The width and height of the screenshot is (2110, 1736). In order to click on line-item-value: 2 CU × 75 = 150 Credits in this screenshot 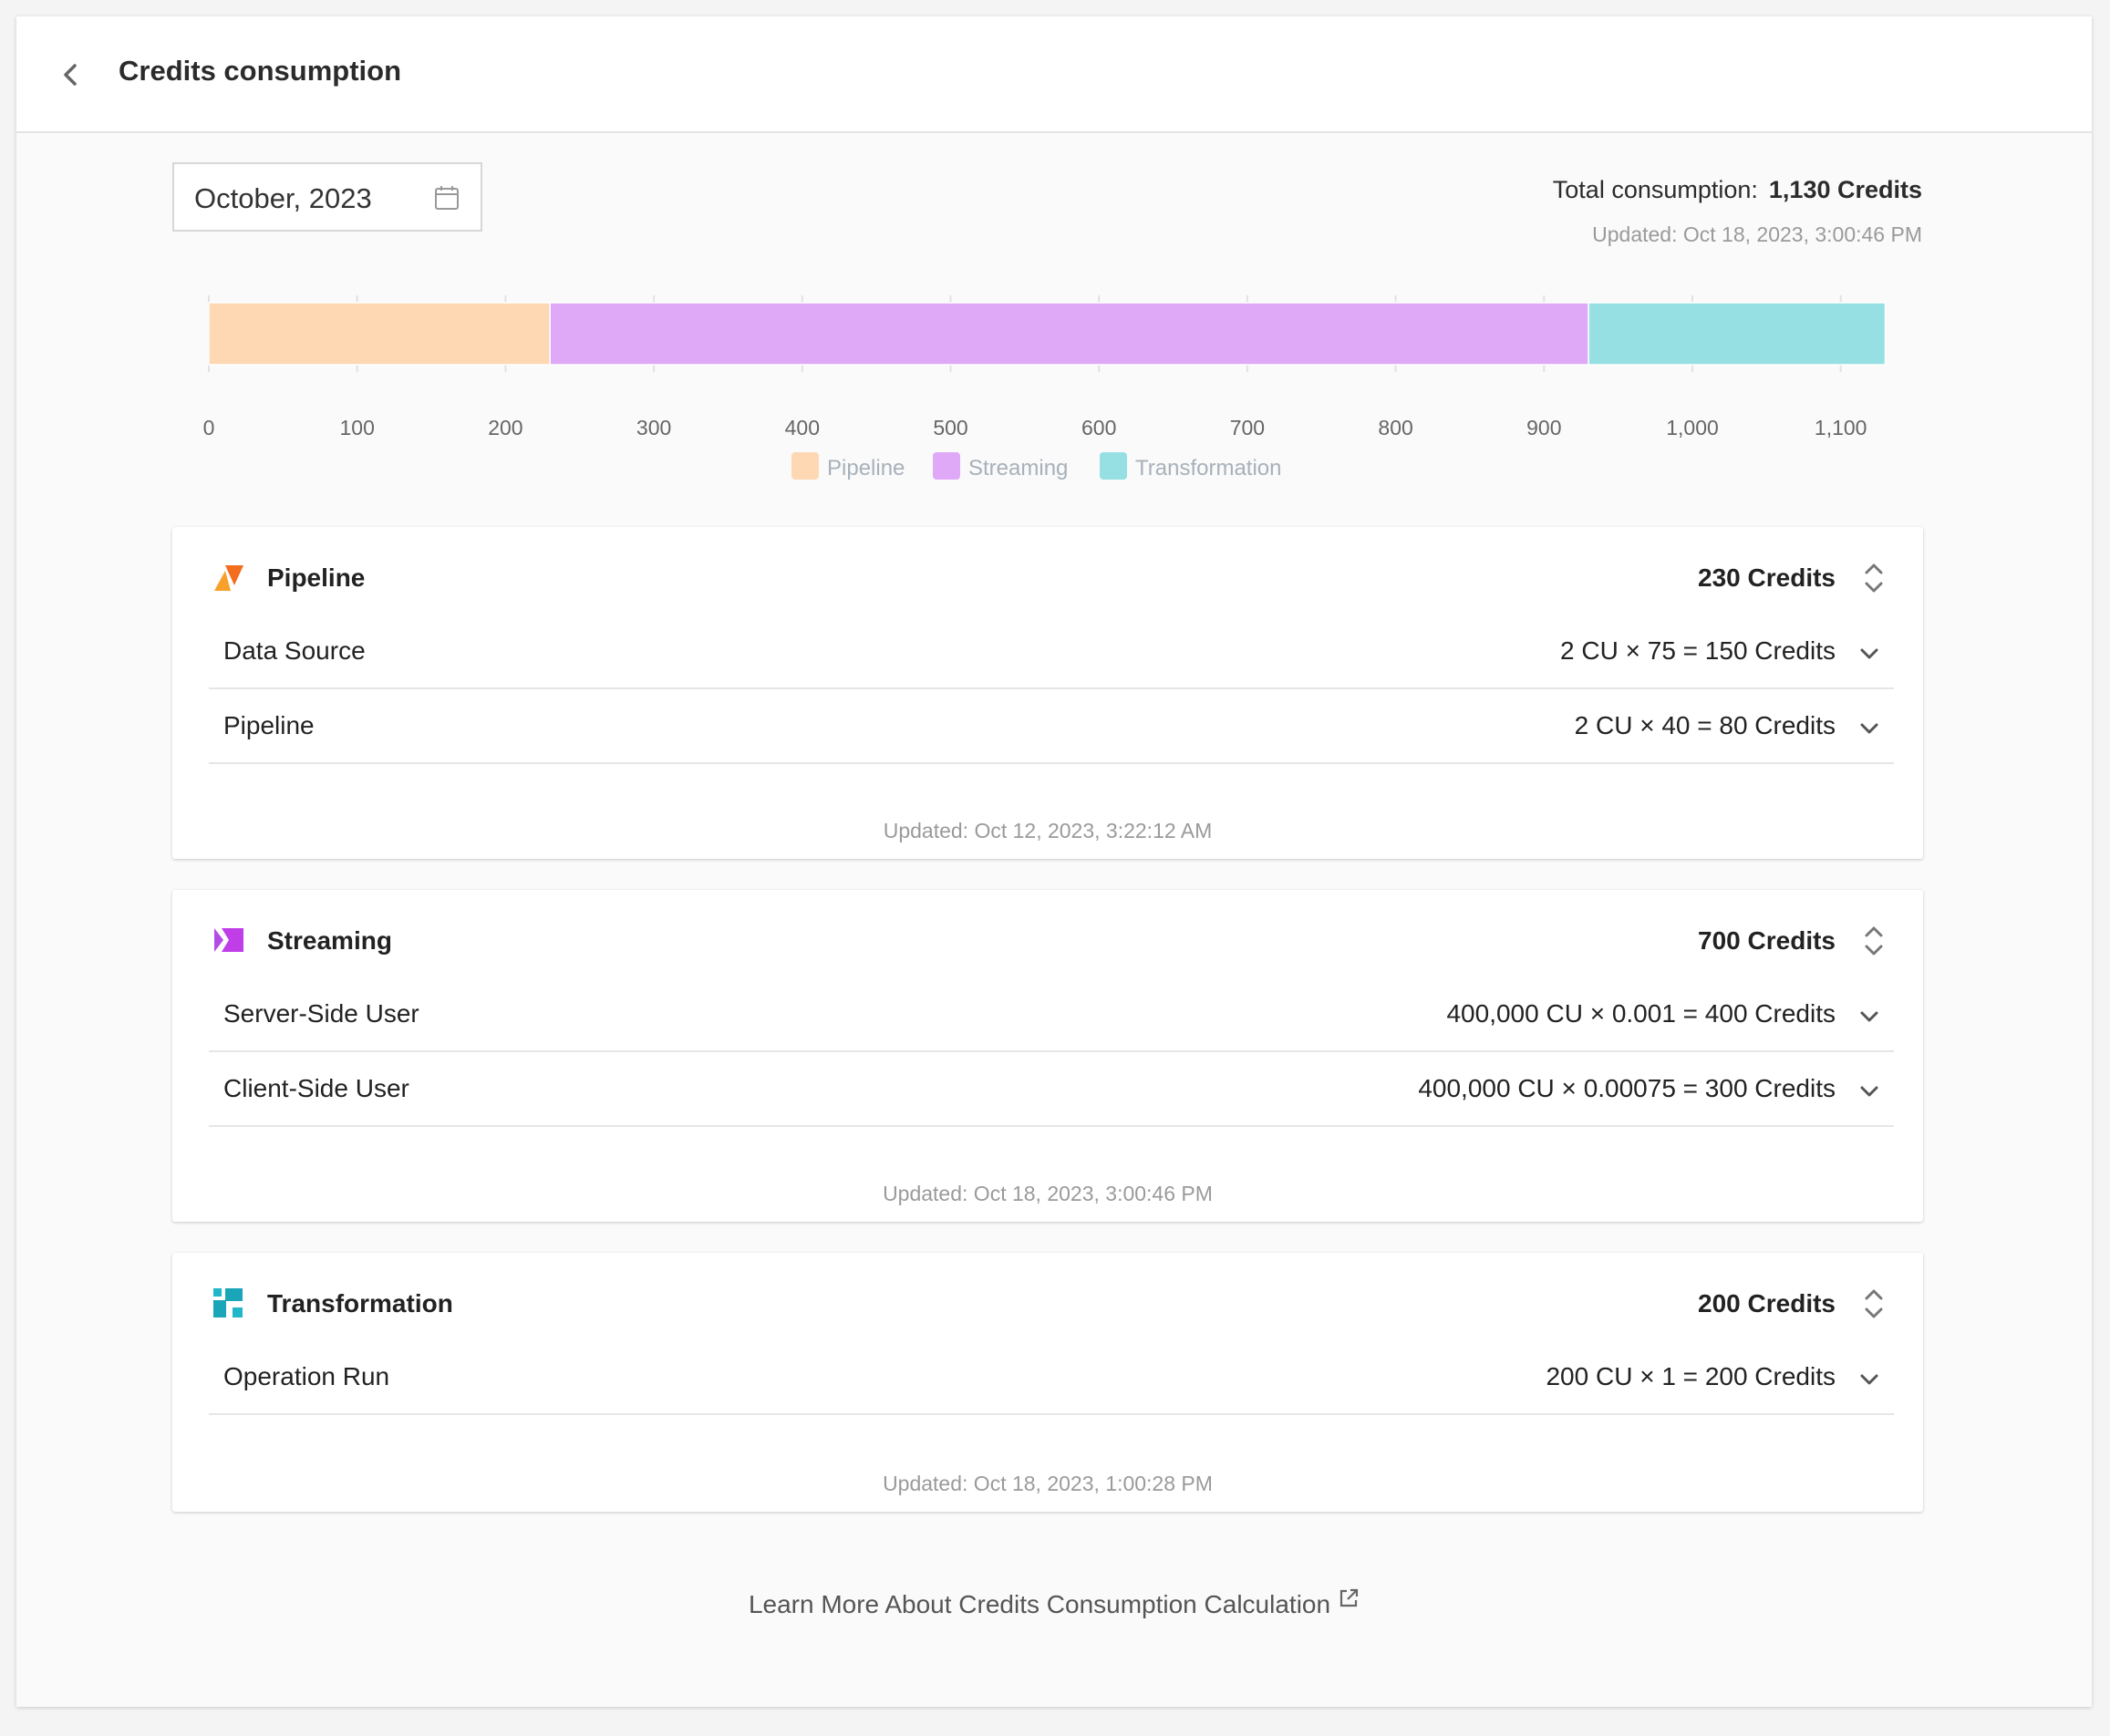, I will do `click(1698, 650)`.